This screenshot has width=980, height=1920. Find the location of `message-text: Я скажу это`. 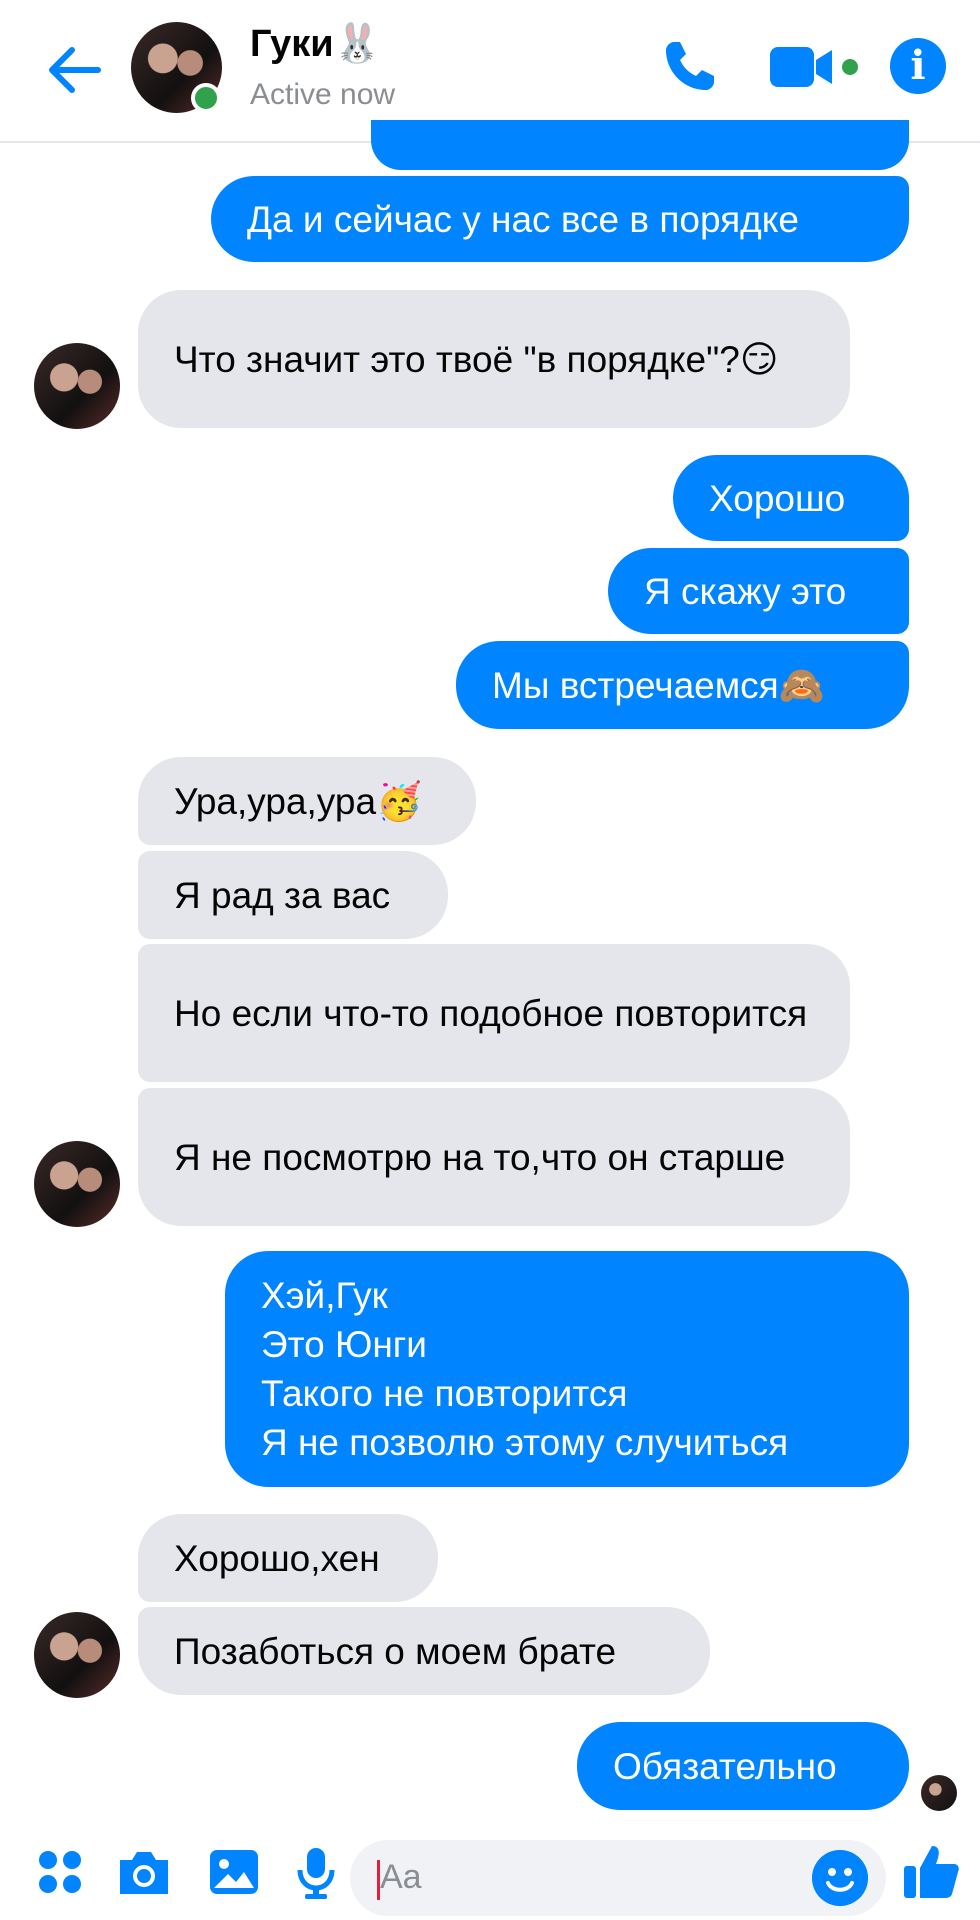

message-text: Я скажу это is located at coordinates (745, 591).